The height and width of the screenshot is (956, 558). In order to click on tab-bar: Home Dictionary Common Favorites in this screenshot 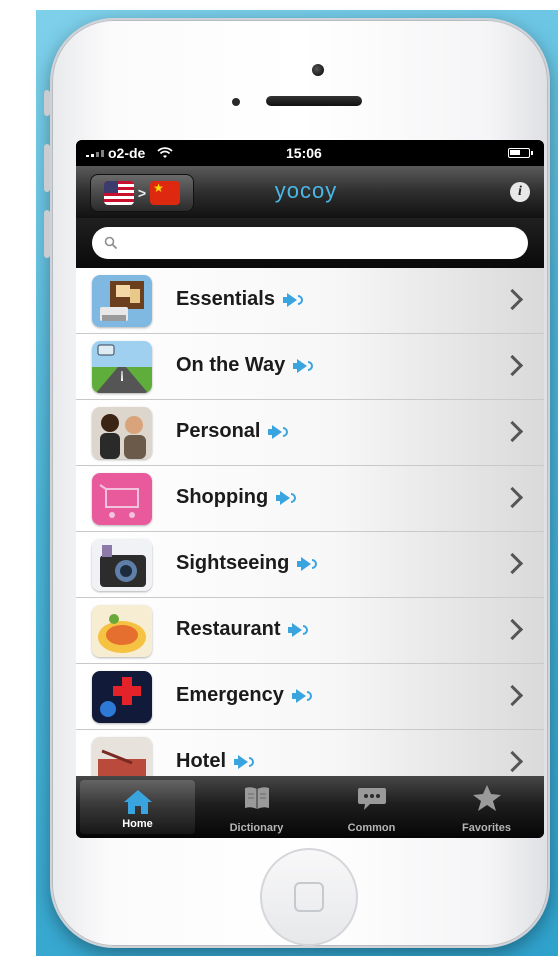, I will do `click(310, 807)`.